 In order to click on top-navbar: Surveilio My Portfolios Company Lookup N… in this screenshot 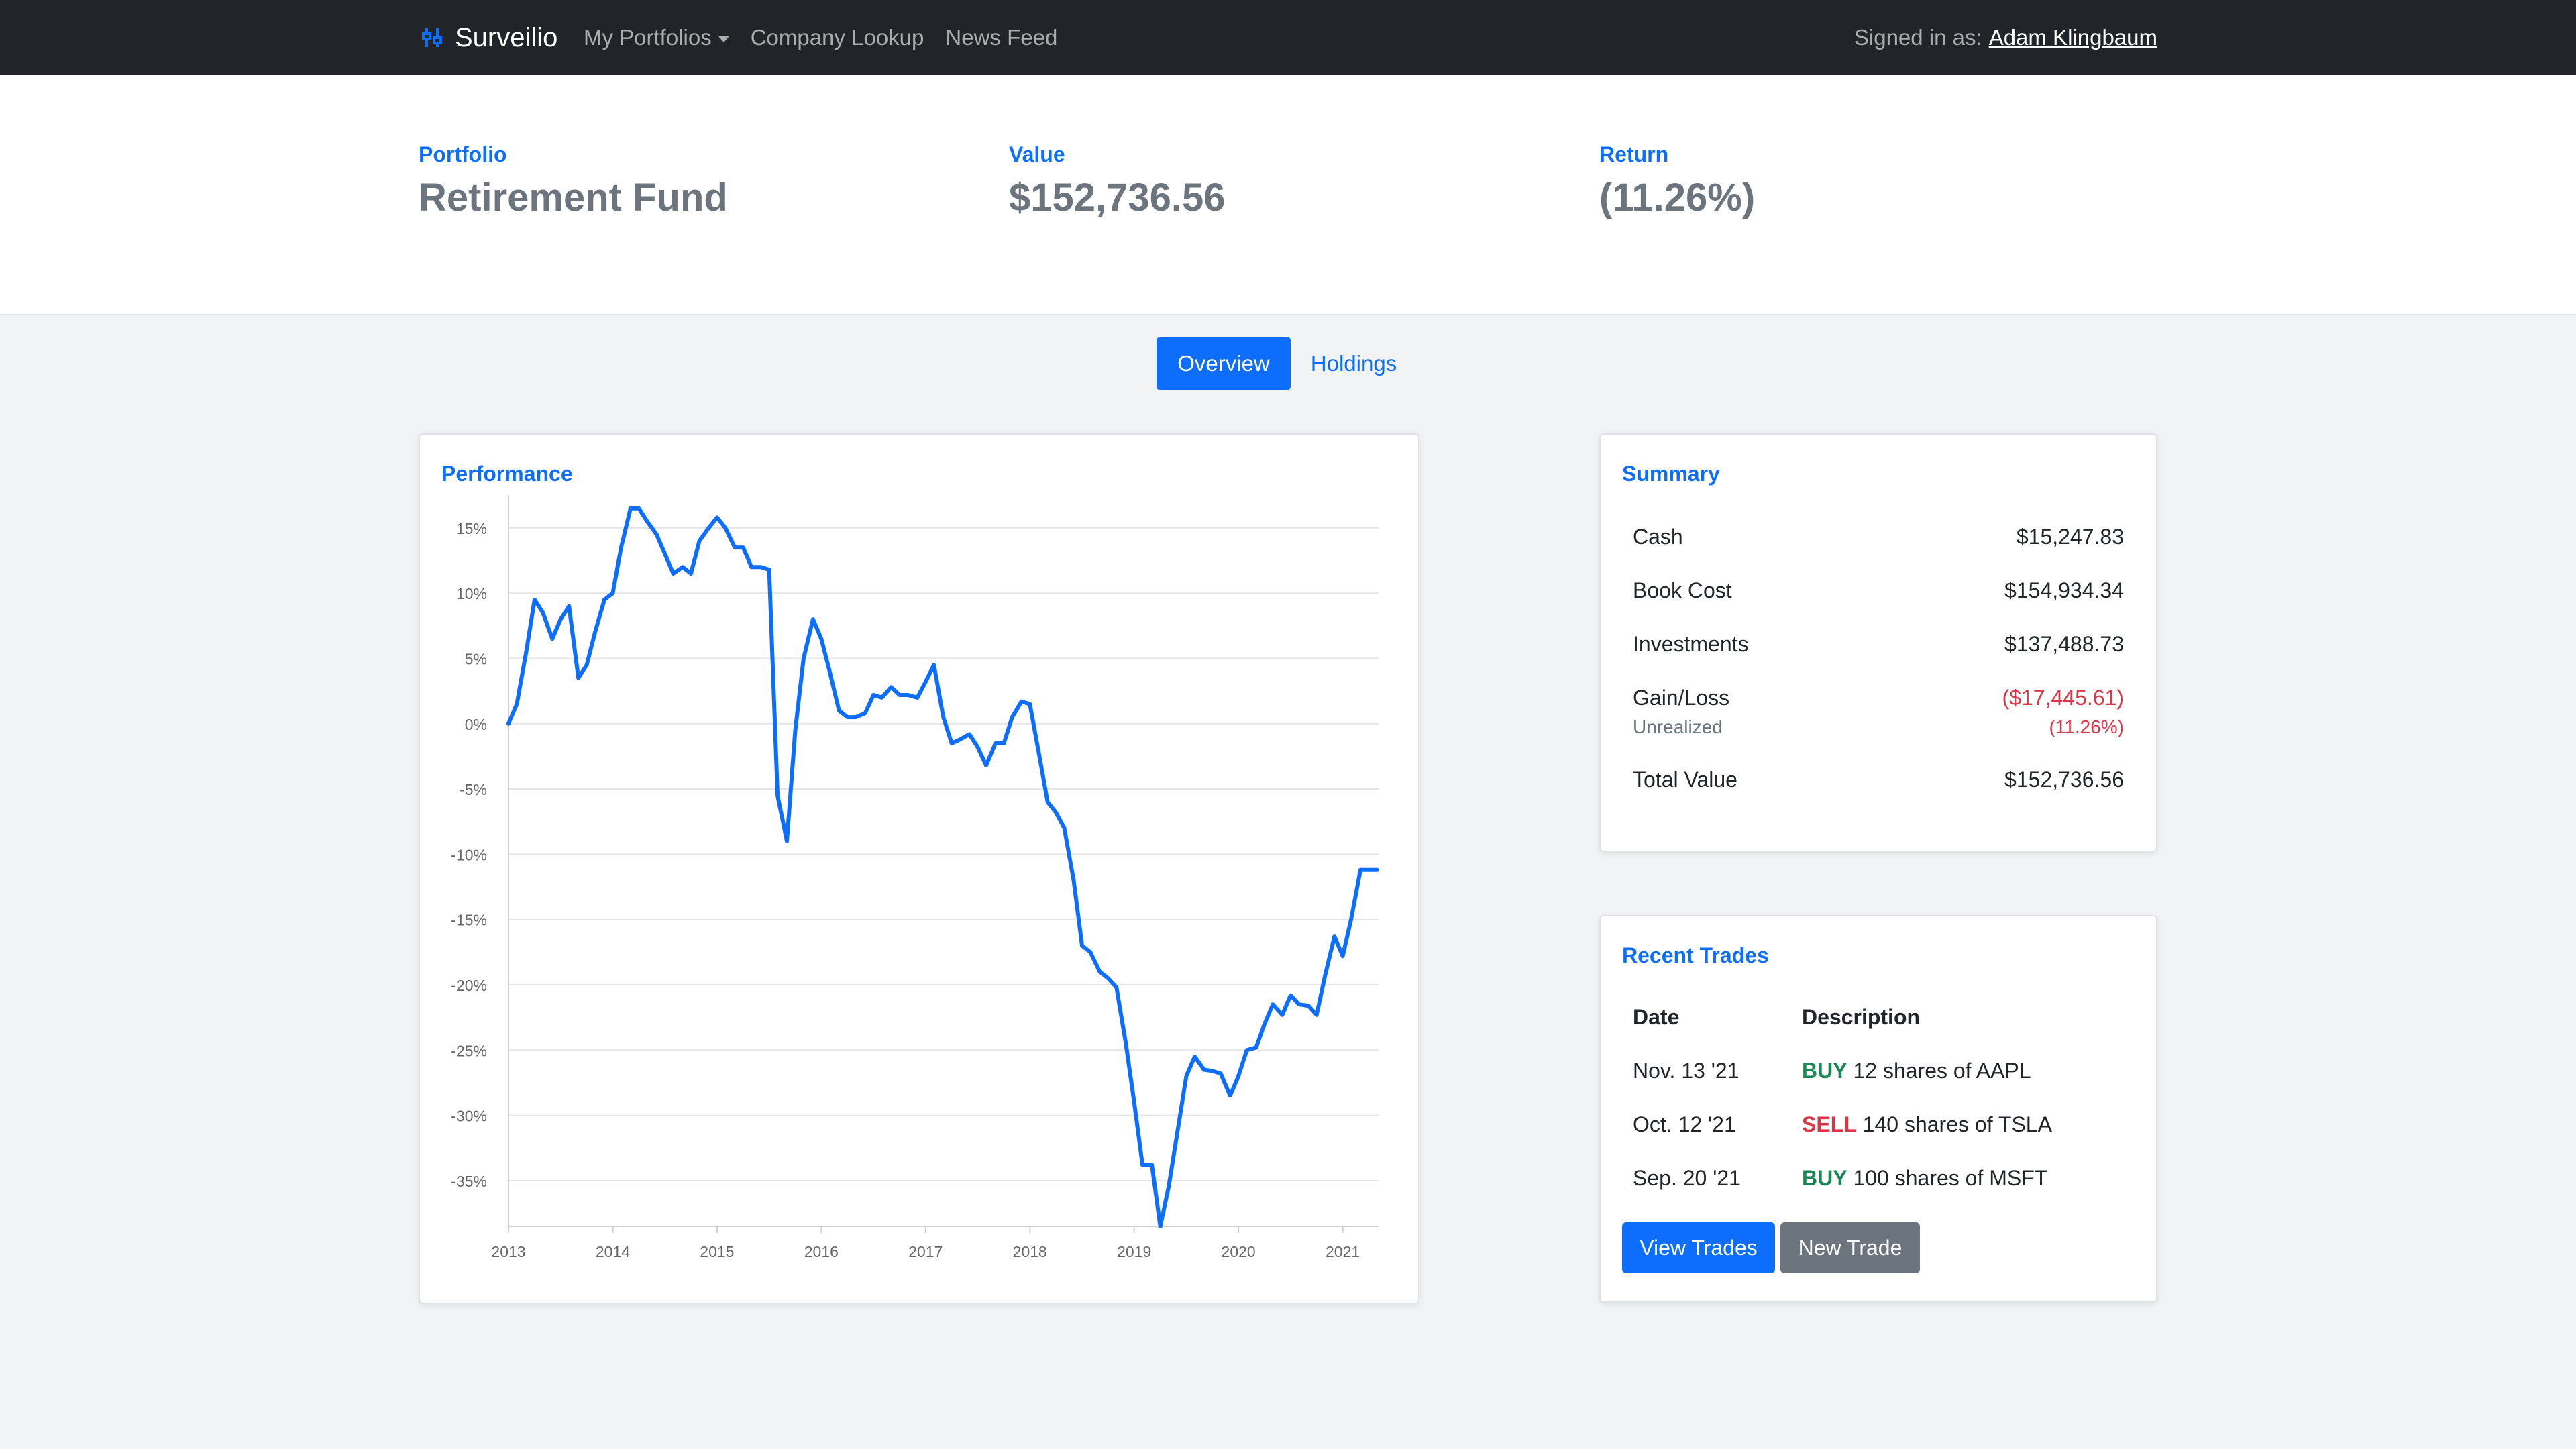, I will do `click(1288, 37)`.